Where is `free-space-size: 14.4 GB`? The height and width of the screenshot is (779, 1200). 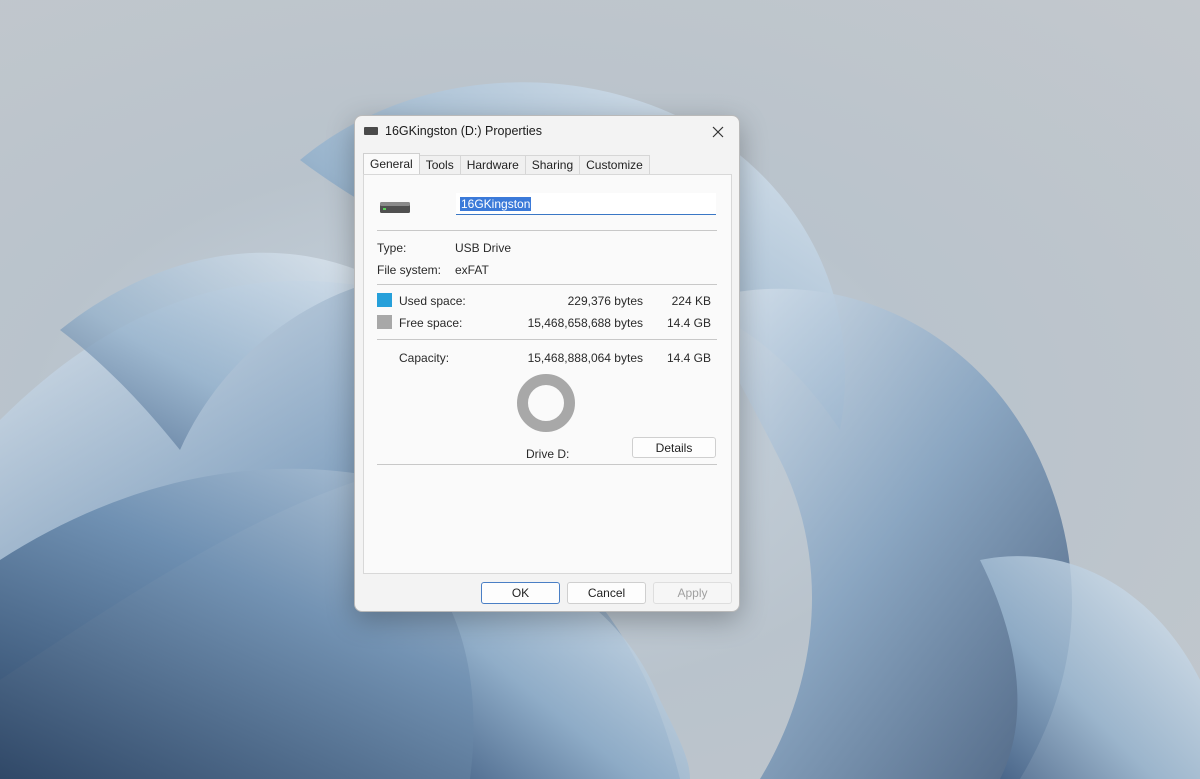
free-space-size: 14.4 GB is located at coordinates (688, 323).